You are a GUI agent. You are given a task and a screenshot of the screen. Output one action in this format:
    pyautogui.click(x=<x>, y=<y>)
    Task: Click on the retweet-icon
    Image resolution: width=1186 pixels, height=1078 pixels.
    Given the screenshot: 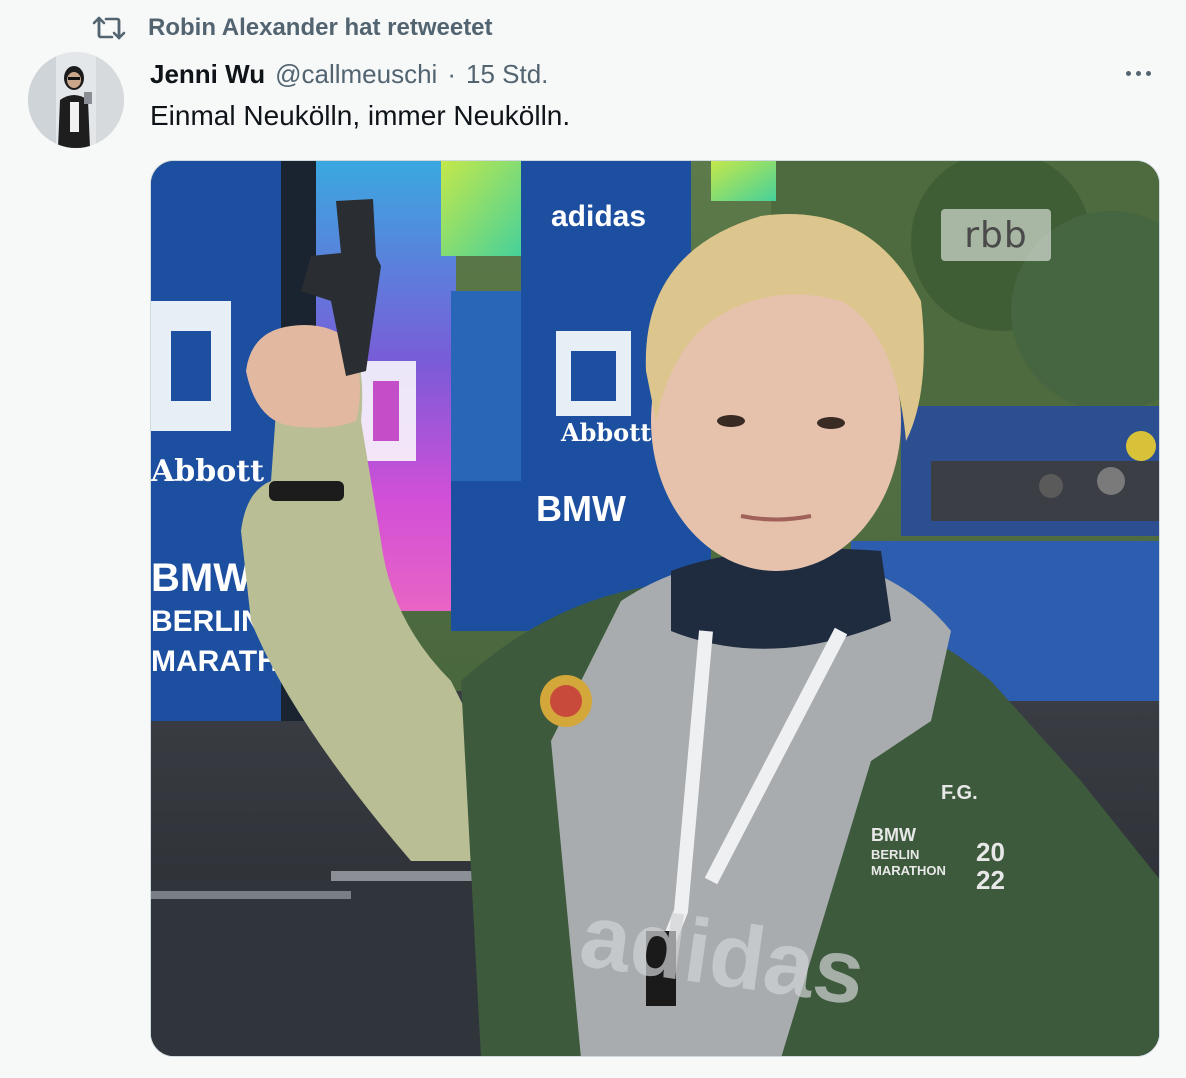 What is the action you would take?
    pyautogui.click(x=109, y=28)
    